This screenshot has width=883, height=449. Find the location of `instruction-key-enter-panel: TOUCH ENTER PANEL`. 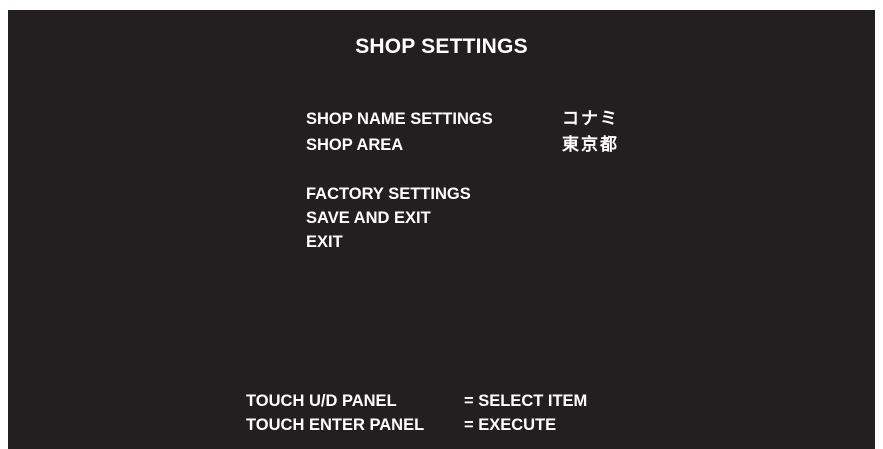

instruction-key-enter-panel: TOUCH ENTER PANEL is located at coordinates (335, 425).